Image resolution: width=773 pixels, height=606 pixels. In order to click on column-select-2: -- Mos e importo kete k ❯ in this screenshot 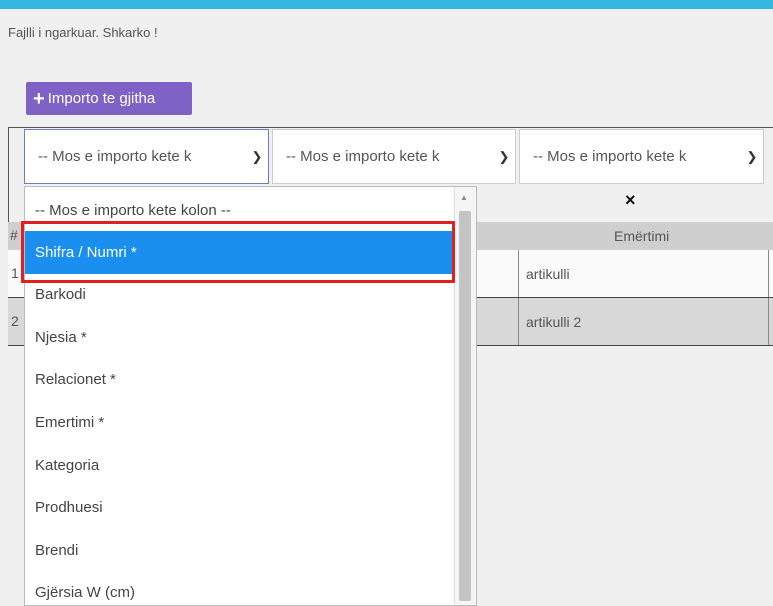, I will do `click(394, 156)`.